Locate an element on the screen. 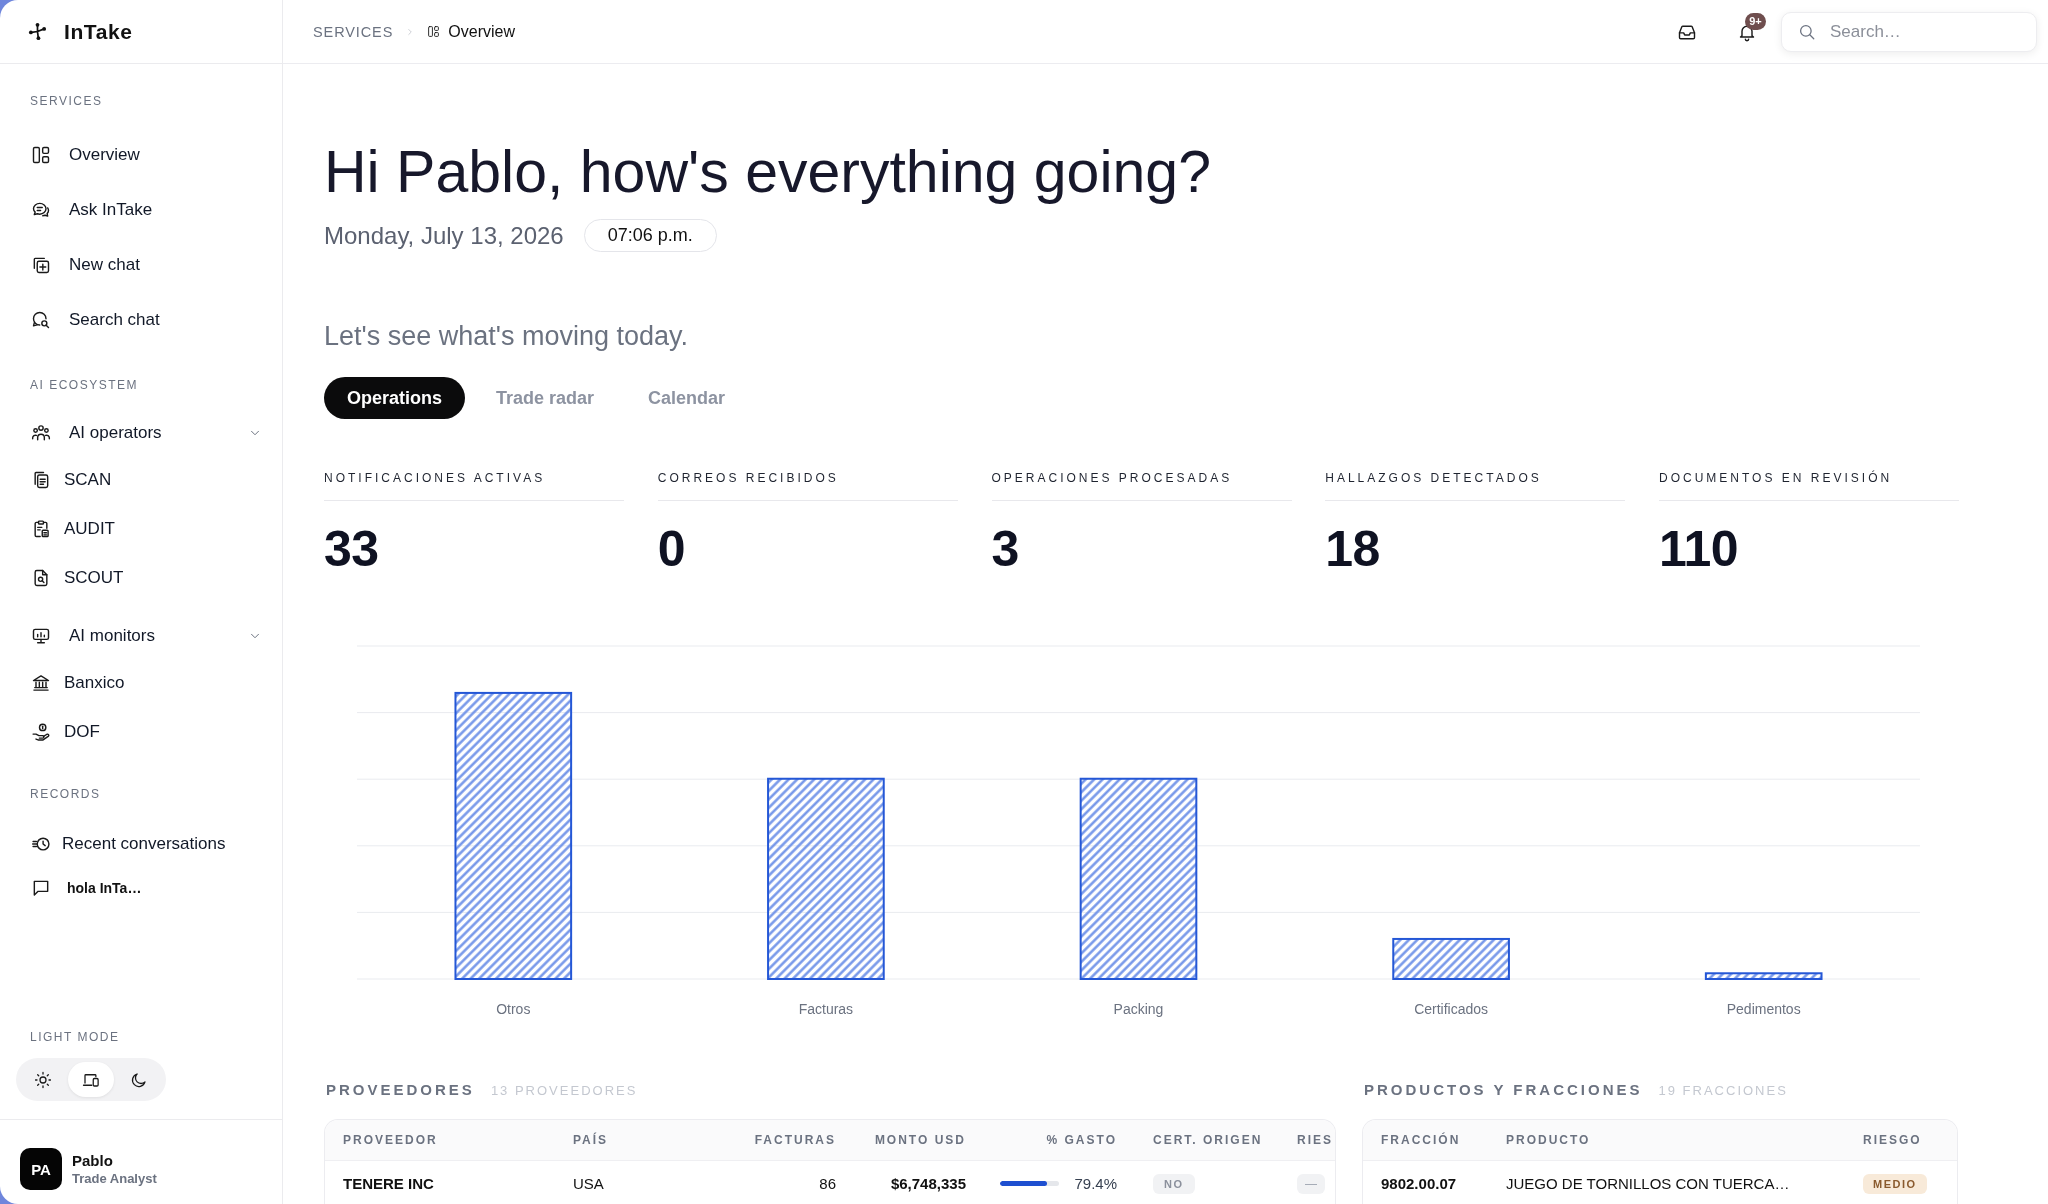 The image size is (2048, 1204). stat-value: 18 is located at coordinates (1352, 549).